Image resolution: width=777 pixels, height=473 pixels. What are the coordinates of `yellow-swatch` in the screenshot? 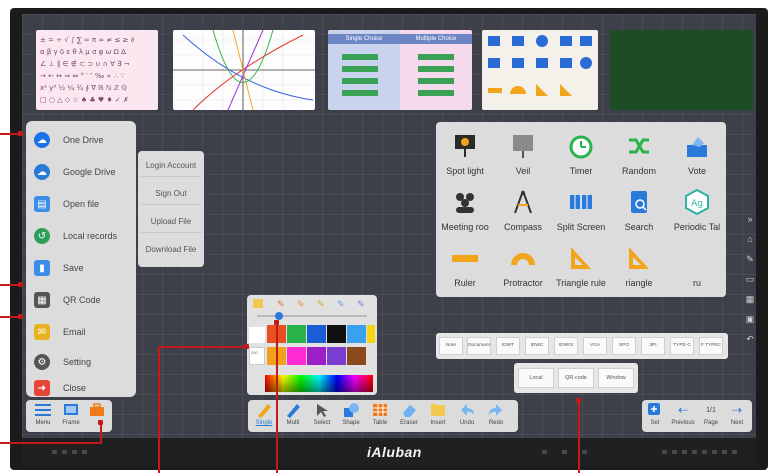 It's located at (371, 334).